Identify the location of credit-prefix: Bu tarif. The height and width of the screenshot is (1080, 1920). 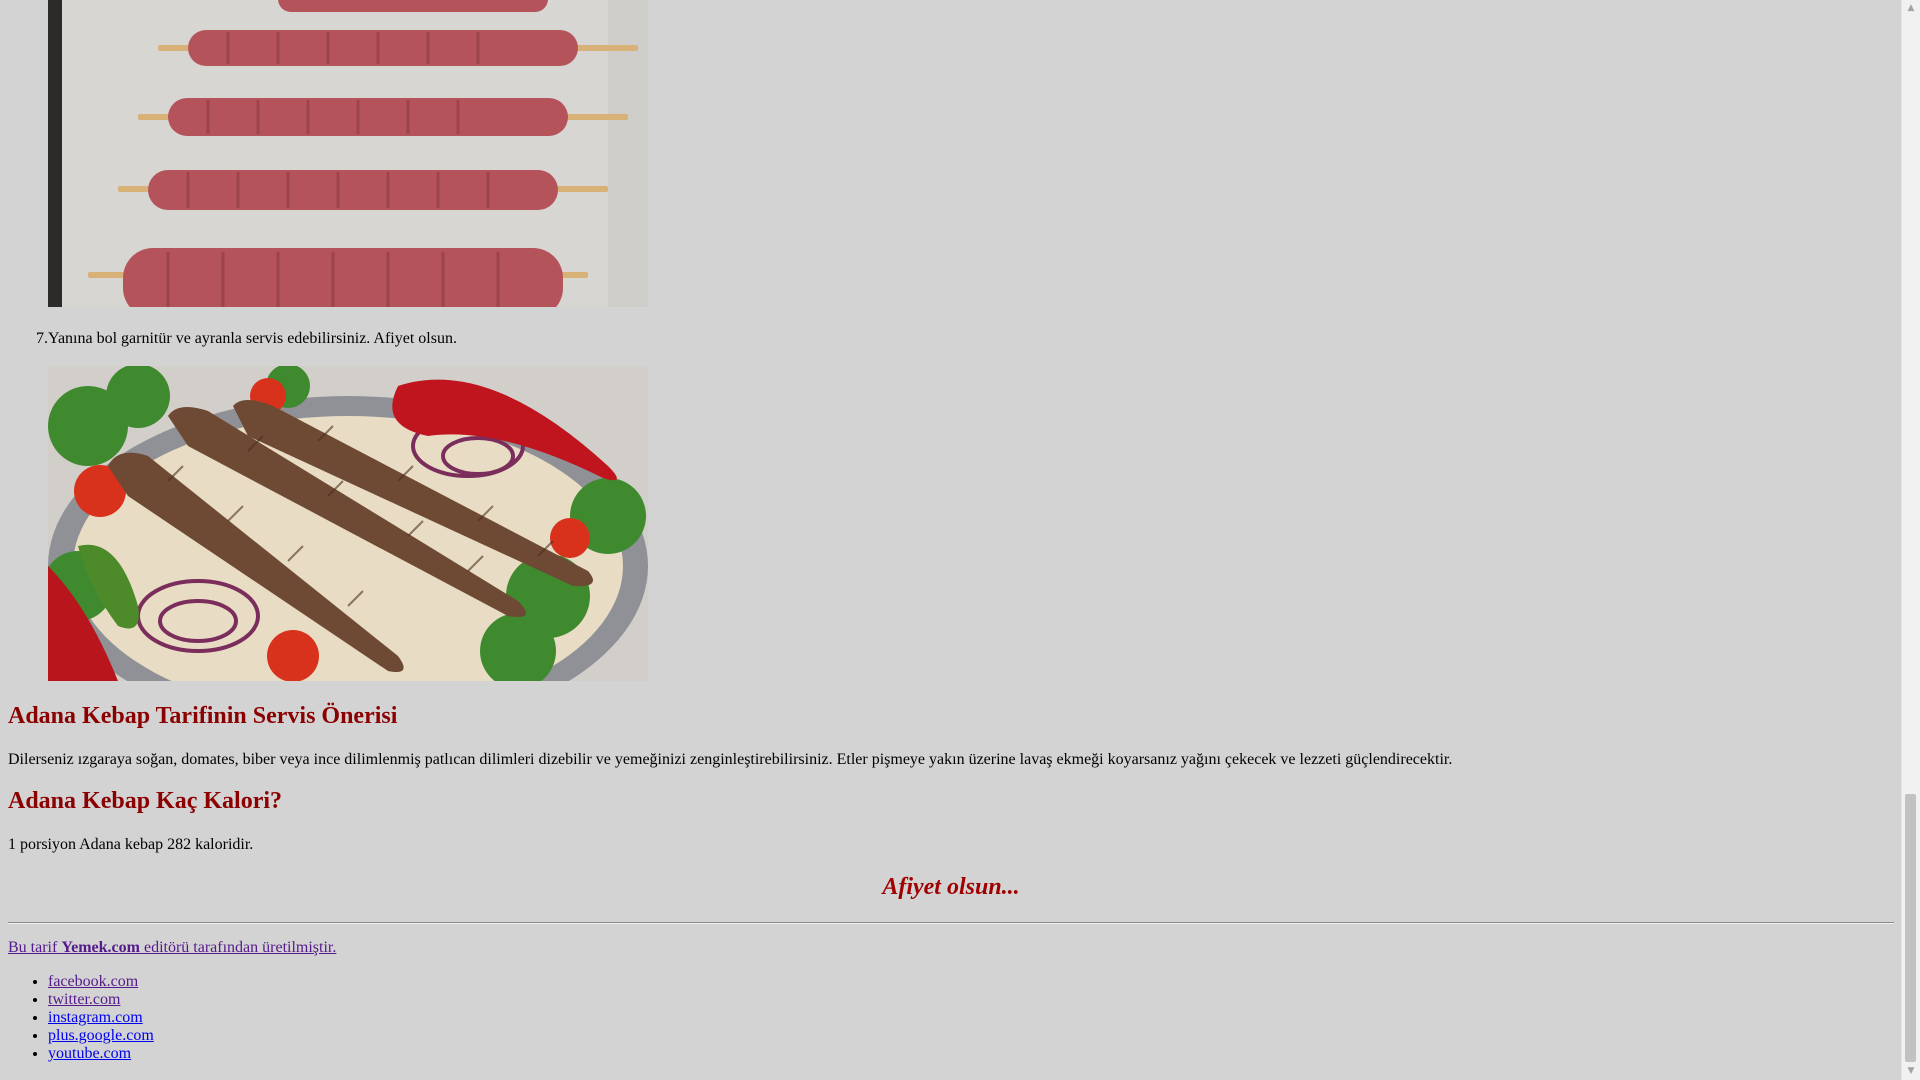
(35, 947).